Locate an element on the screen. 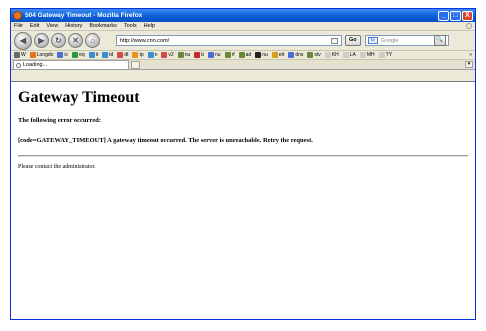 This screenshot has width=486, height=331. contact-text: Please contact the administrator. is located at coordinates (57, 167).